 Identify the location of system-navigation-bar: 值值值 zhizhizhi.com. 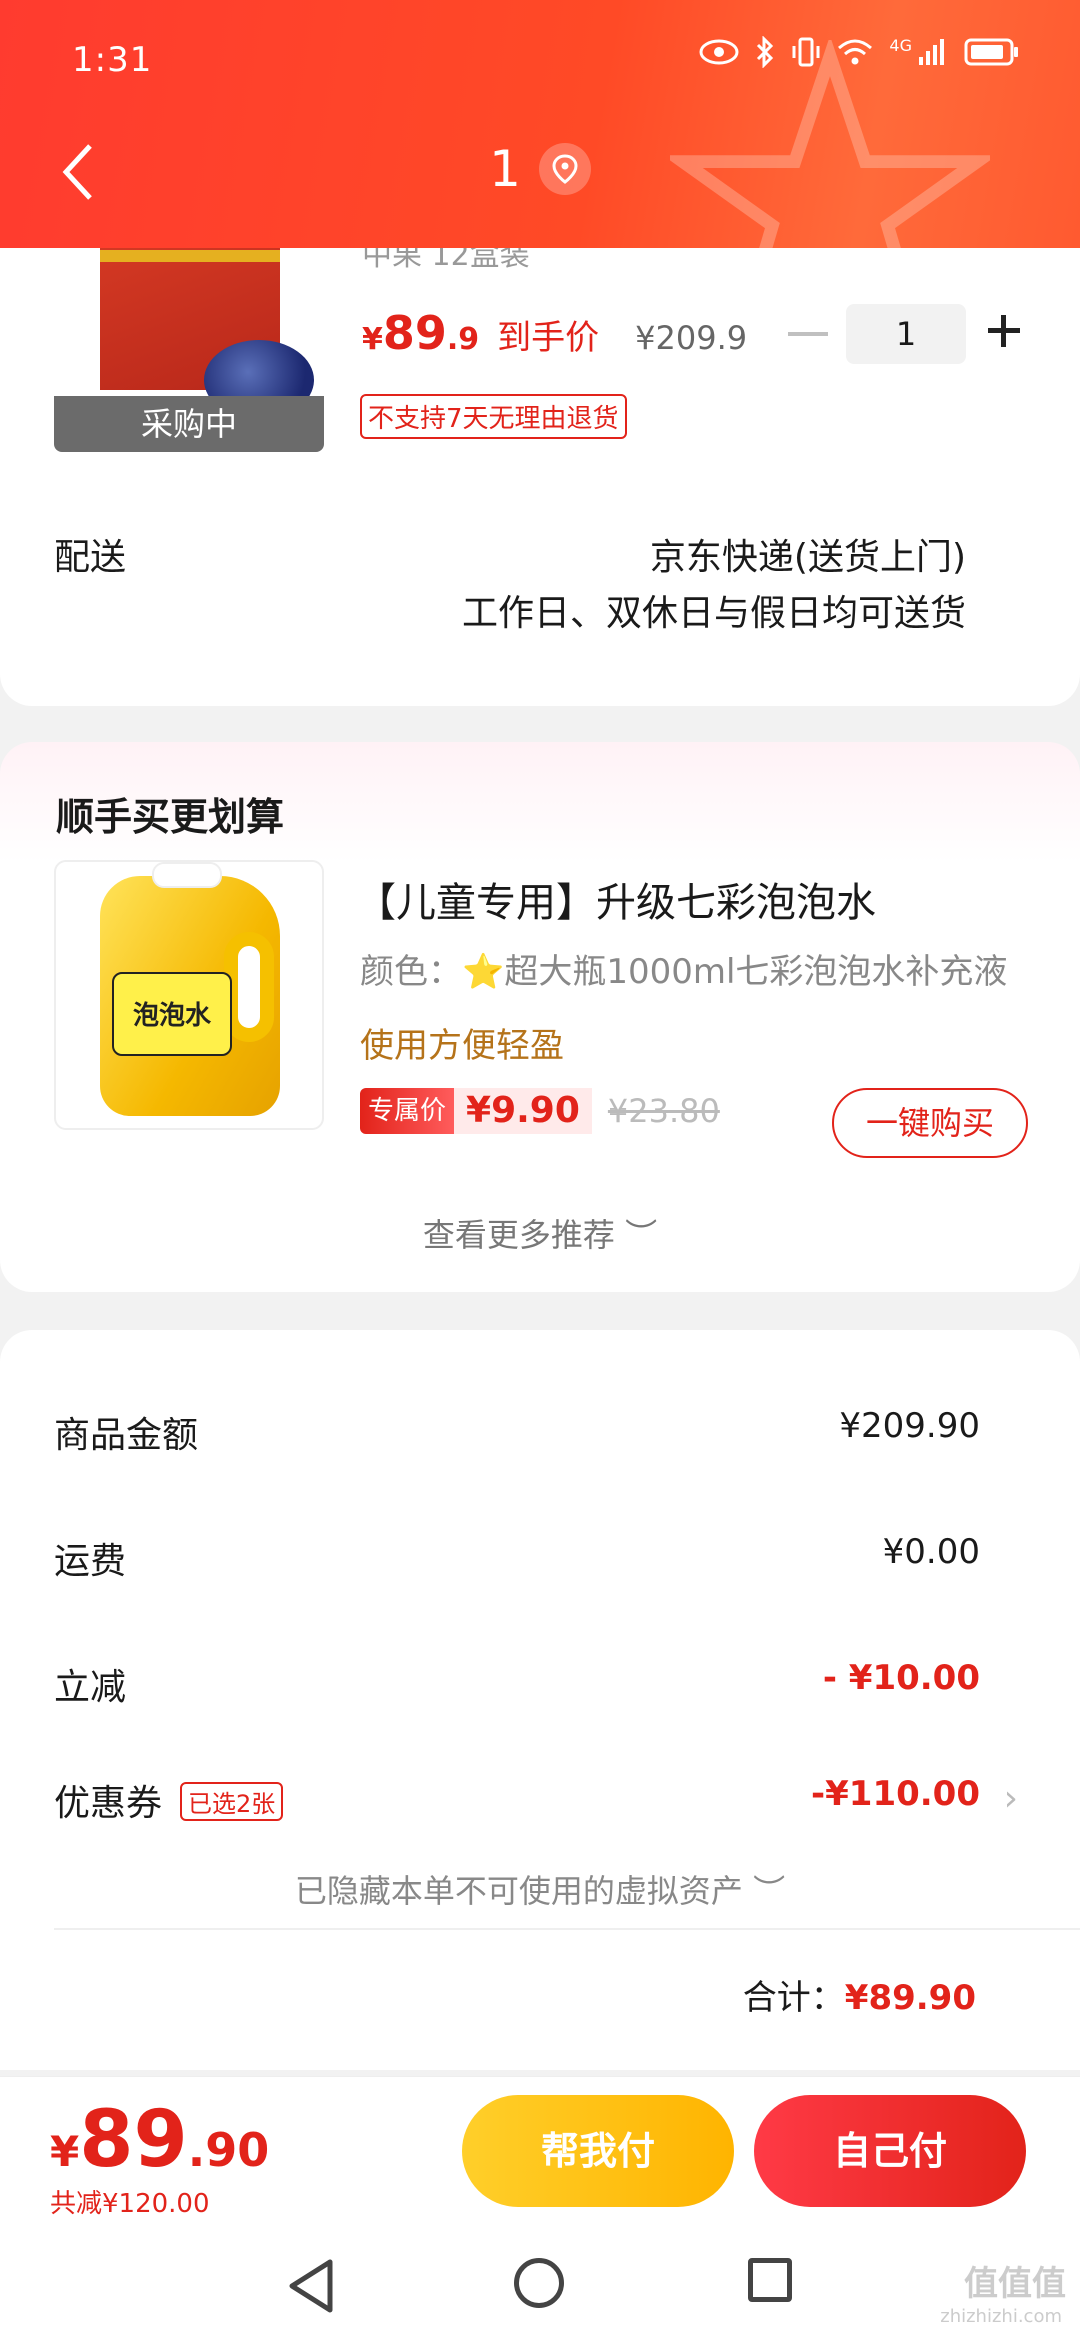
(540, 2288).